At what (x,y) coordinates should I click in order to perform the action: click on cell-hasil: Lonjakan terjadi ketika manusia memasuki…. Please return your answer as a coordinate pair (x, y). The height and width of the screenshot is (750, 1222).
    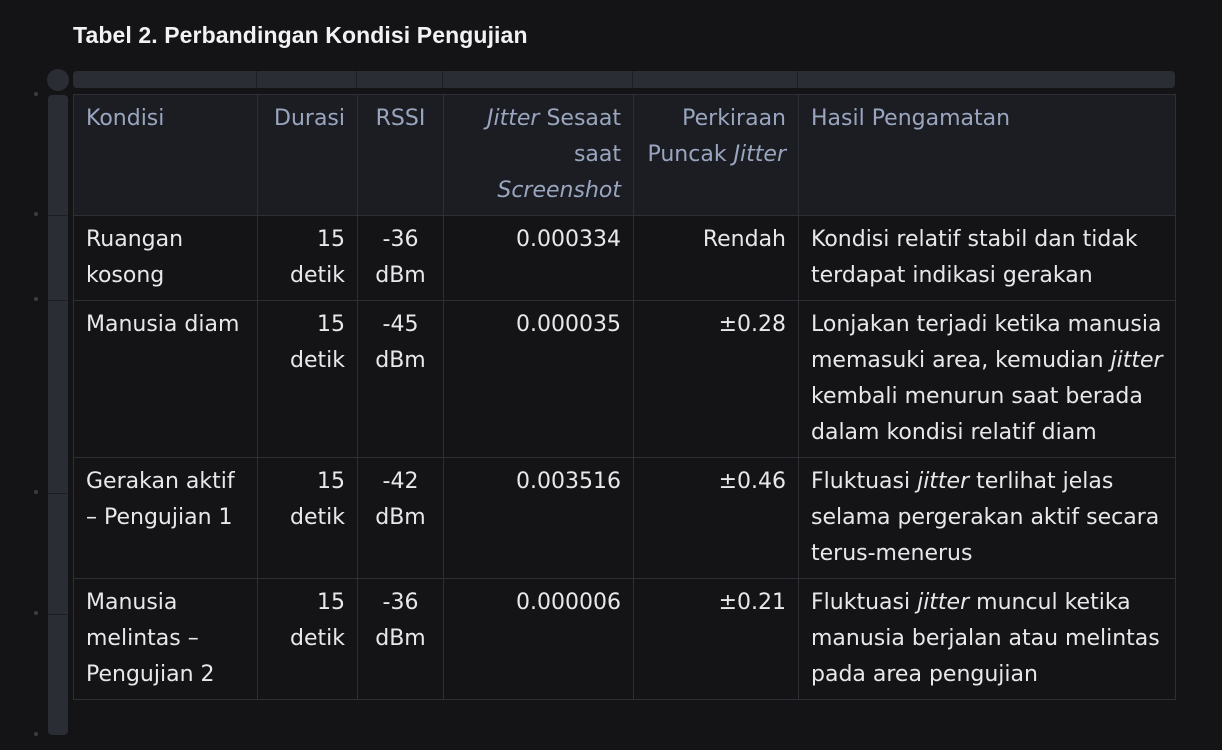
    Looking at the image, I should click on (987, 379).